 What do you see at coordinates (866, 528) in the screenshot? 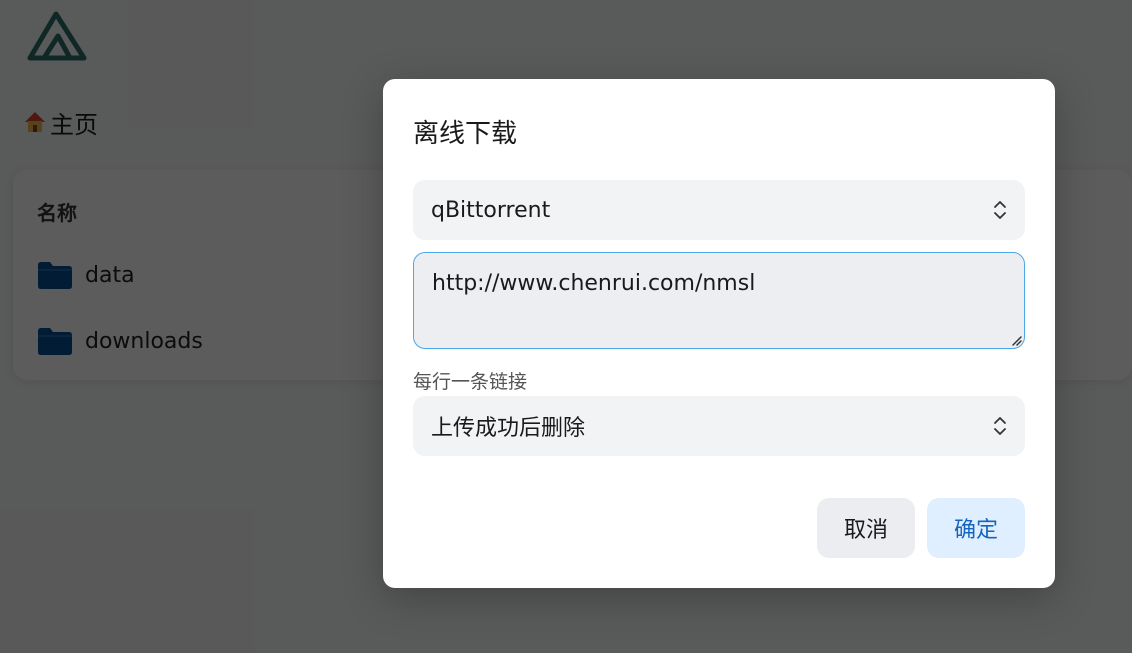
I see `cancel-button: 取消` at bounding box center [866, 528].